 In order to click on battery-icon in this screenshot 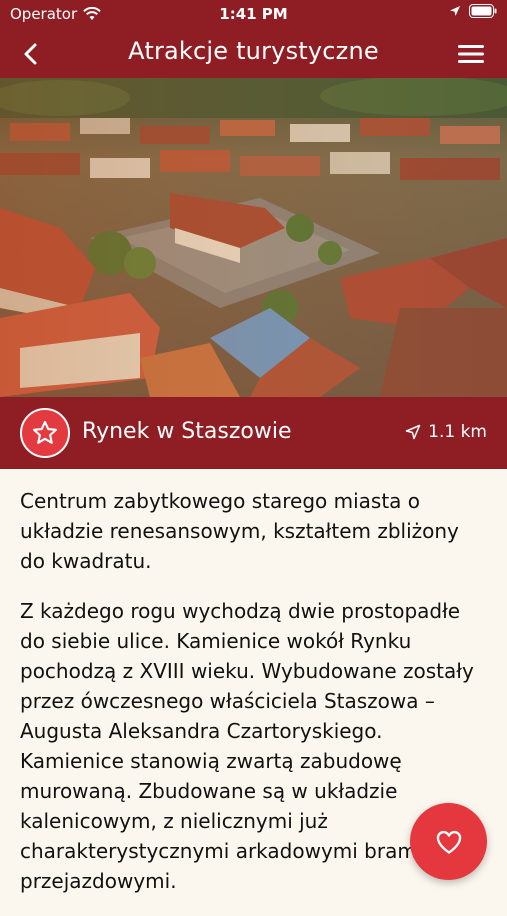, I will do `click(483, 11)`.